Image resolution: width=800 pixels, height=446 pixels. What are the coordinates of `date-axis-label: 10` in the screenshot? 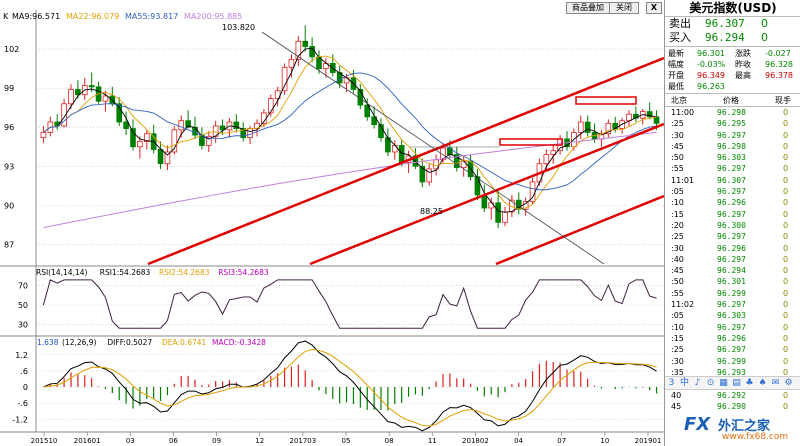 It's located at (604, 441).